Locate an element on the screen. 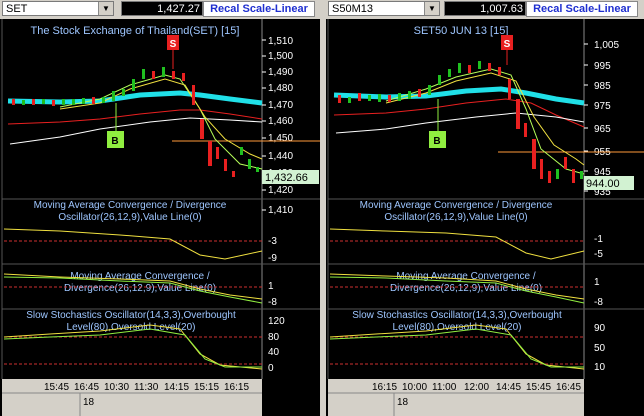 The height and width of the screenshot is (416, 644). left-time-tick: 10:30 is located at coordinates (116, 387).